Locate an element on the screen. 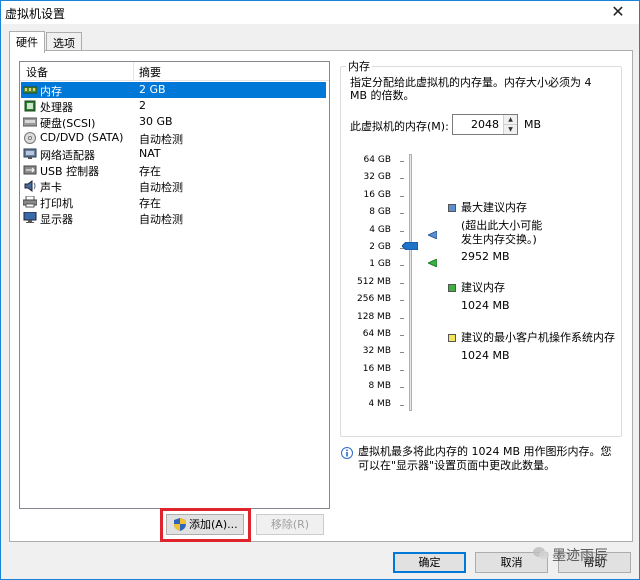 This screenshot has height=580, width=640. spinner-buttons: ▲ ▼ is located at coordinates (510, 124).